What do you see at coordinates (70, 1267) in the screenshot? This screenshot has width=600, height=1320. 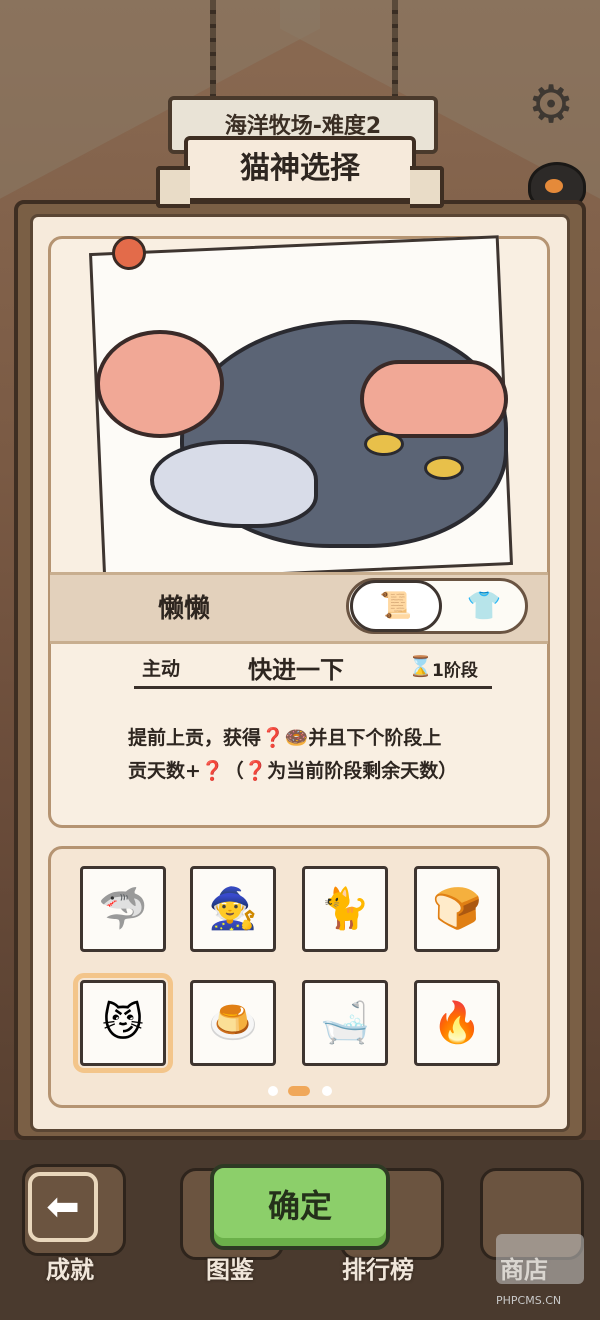 I see `nav-achievements: 成就` at bounding box center [70, 1267].